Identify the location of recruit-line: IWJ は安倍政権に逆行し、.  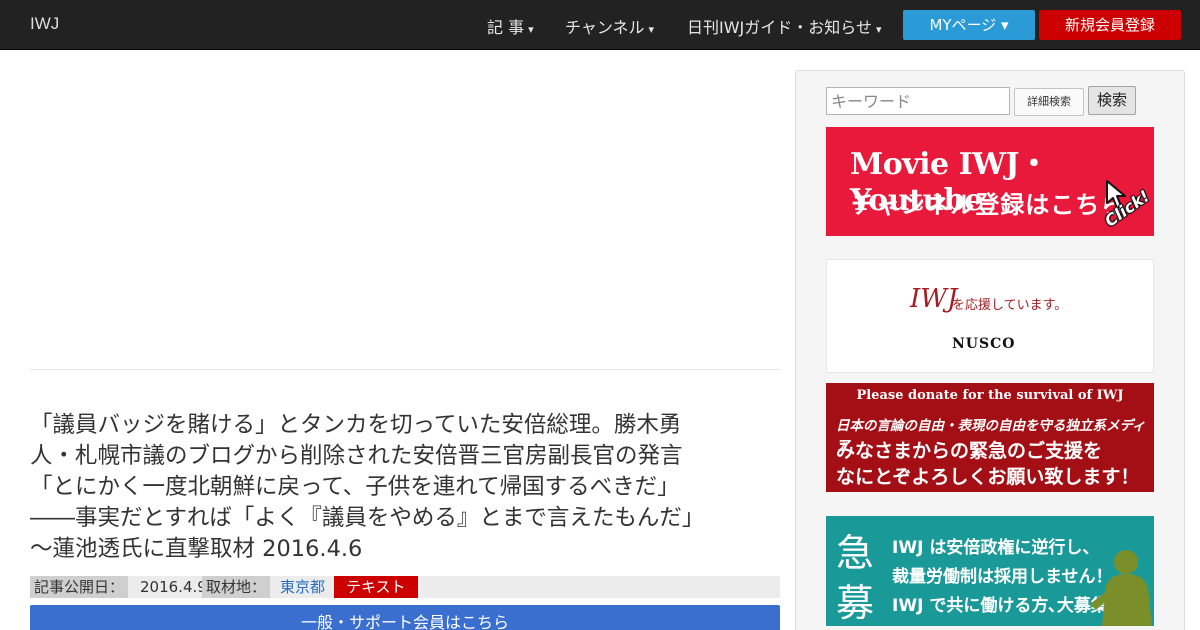
(996, 548).